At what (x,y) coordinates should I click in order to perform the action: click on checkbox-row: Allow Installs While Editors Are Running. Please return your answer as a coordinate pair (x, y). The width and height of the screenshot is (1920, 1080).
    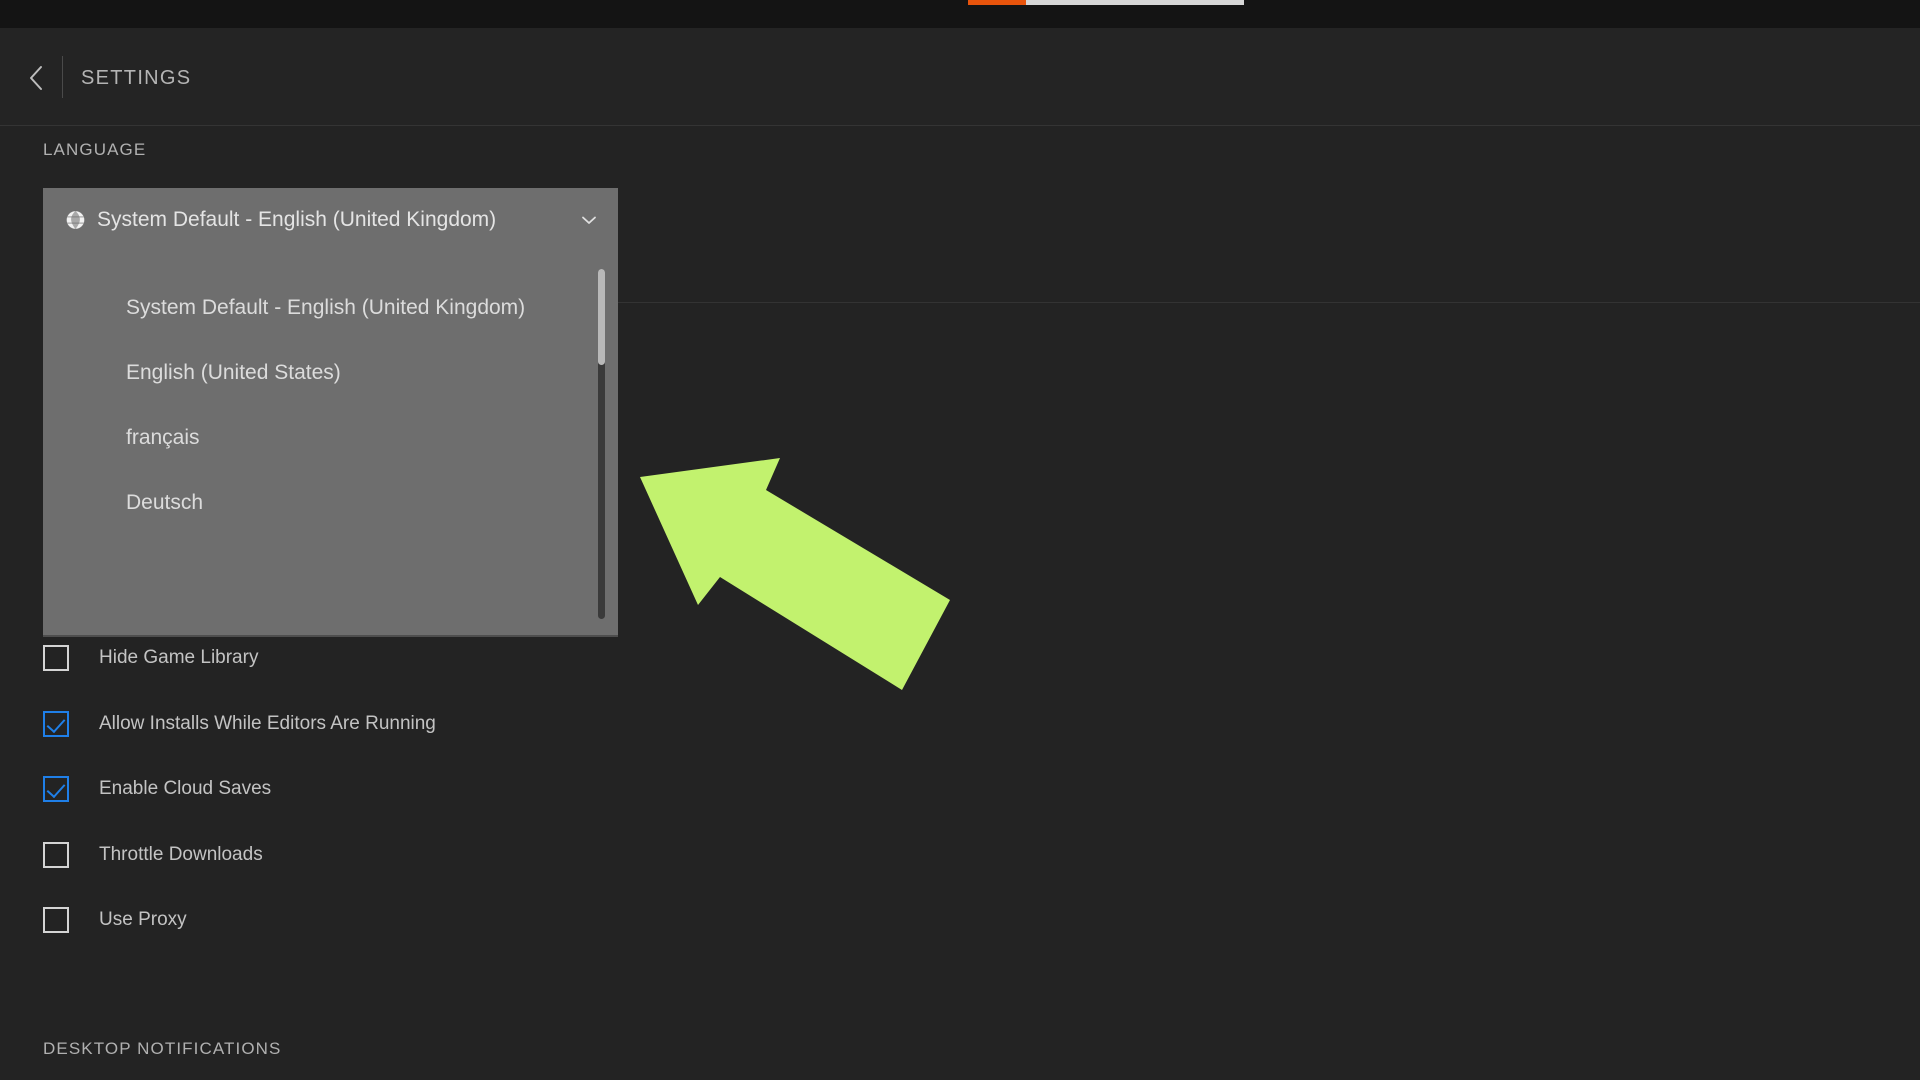
    Looking at the image, I should click on (239, 724).